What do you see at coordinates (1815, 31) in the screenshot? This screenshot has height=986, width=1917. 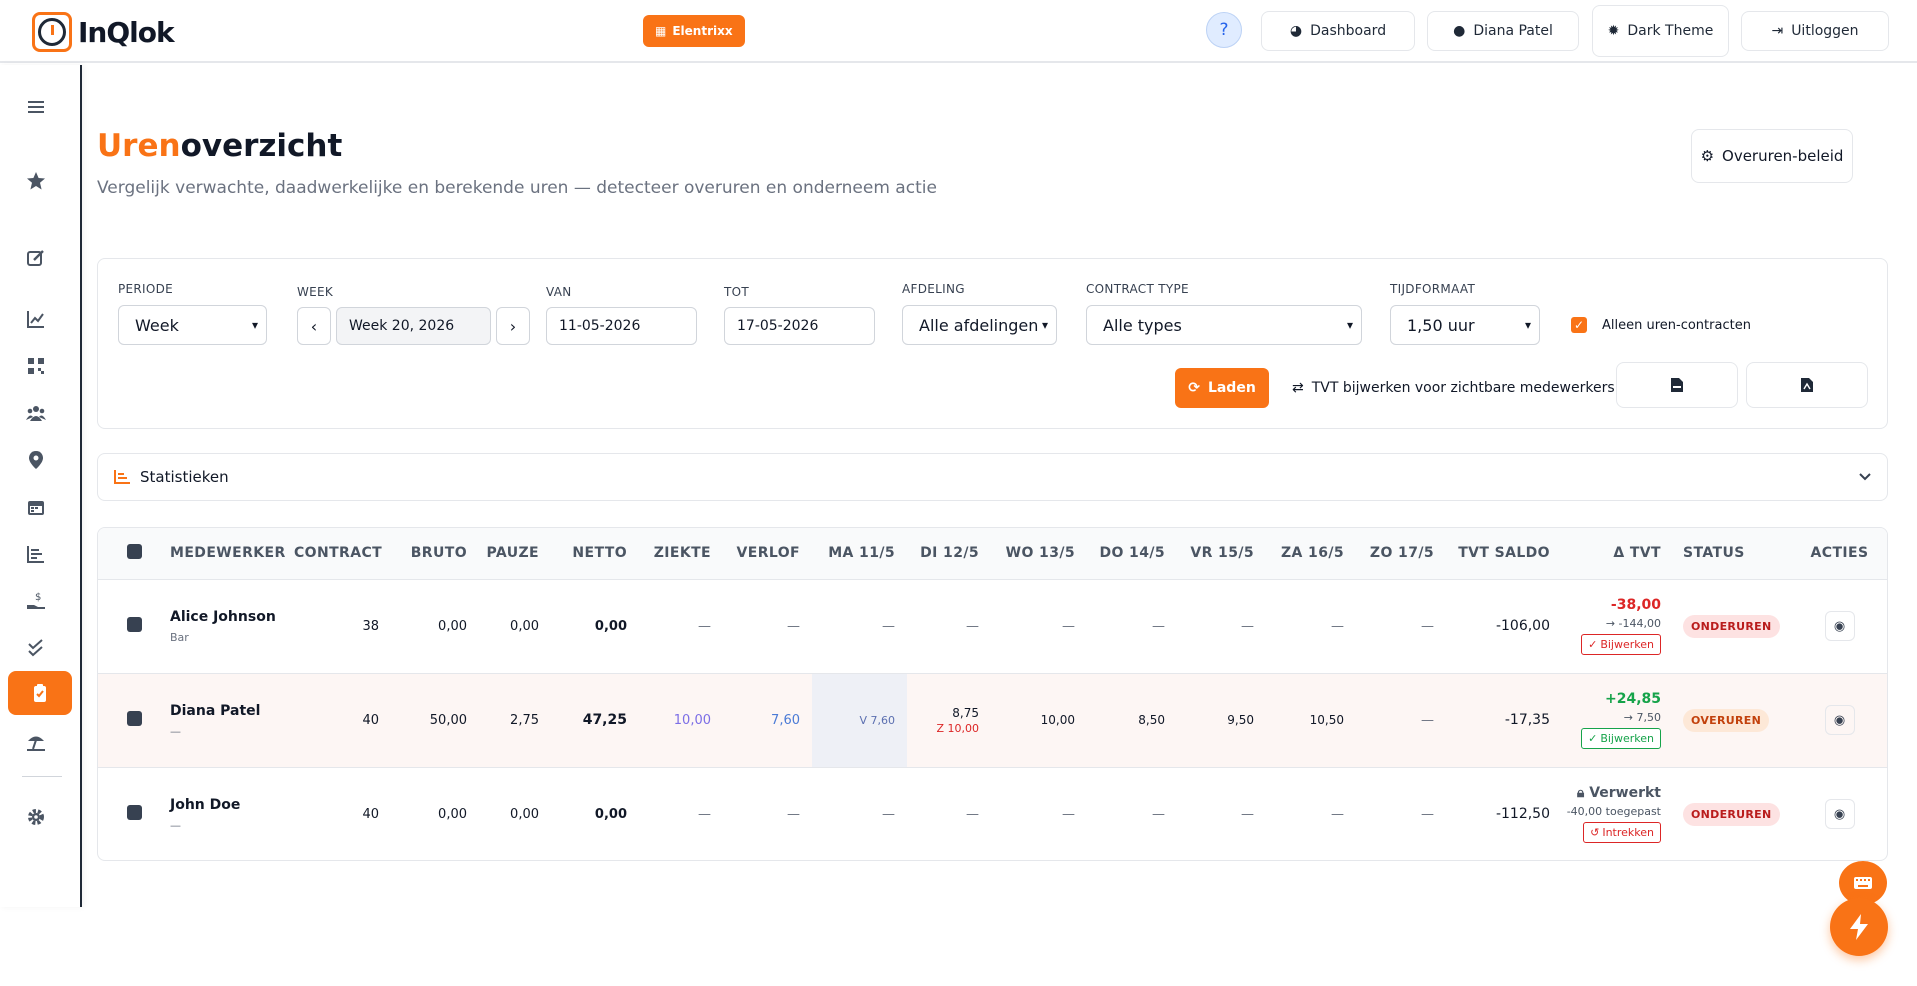 I see `logout-button: ⇥ Uitloggen` at bounding box center [1815, 31].